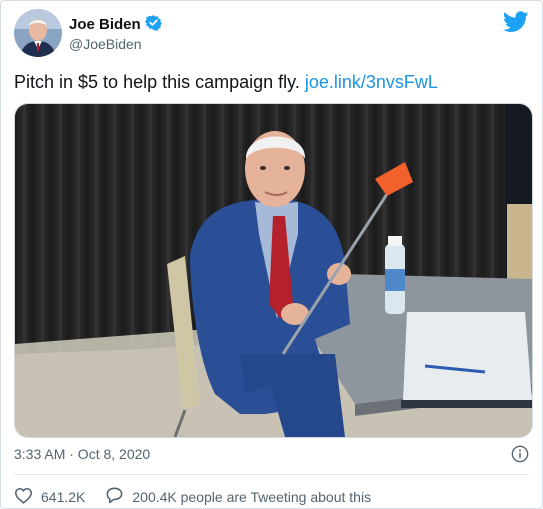  What do you see at coordinates (38, 33) in the screenshot?
I see `avatar` at bounding box center [38, 33].